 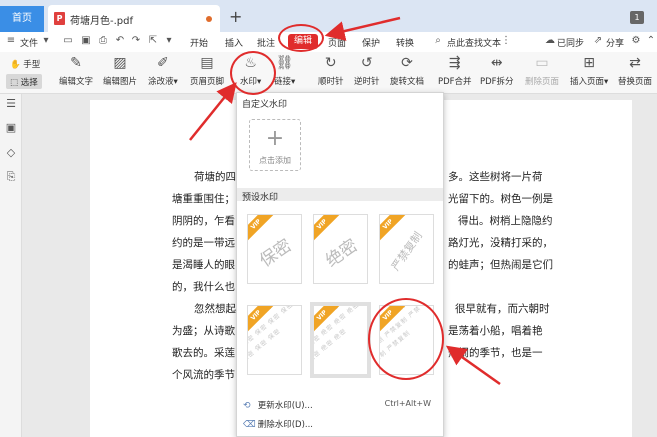 What do you see at coordinates (635, 82) in the screenshot?
I see `replace-page-label: 替换页面` at bounding box center [635, 82].